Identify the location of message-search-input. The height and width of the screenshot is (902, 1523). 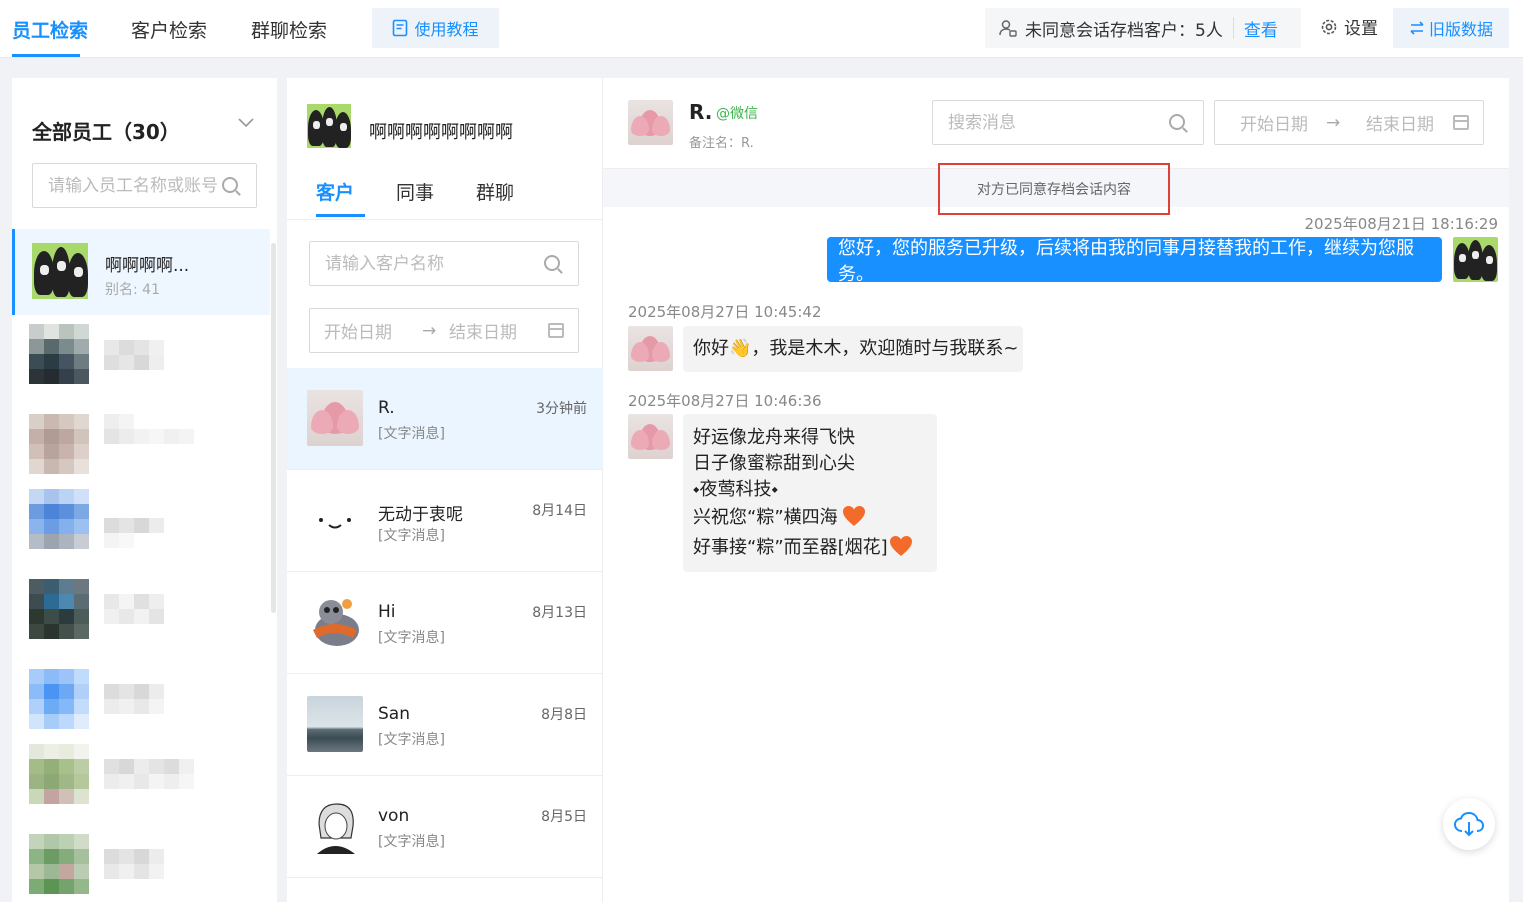
(1057, 122).